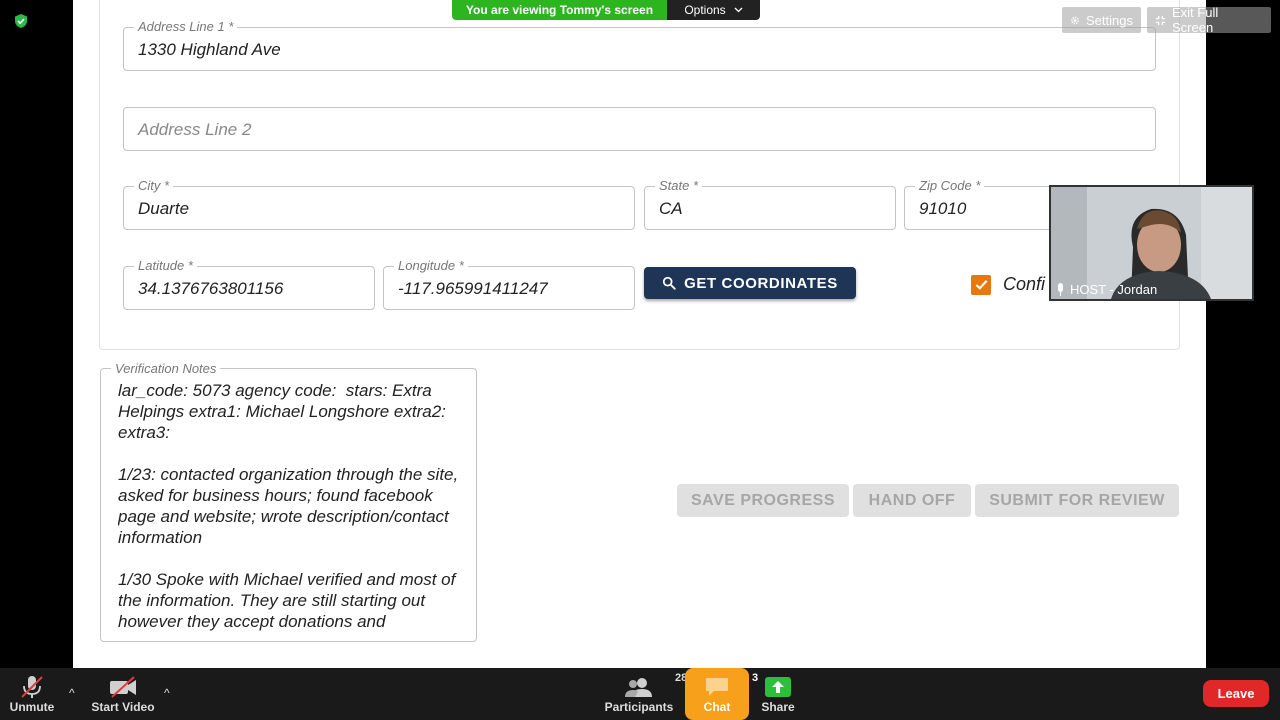 This screenshot has width=1280, height=720. What do you see at coordinates (72, 693) in the screenshot?
I see `audio-options-caret-icon: ^` at bounding box center [72, 693].